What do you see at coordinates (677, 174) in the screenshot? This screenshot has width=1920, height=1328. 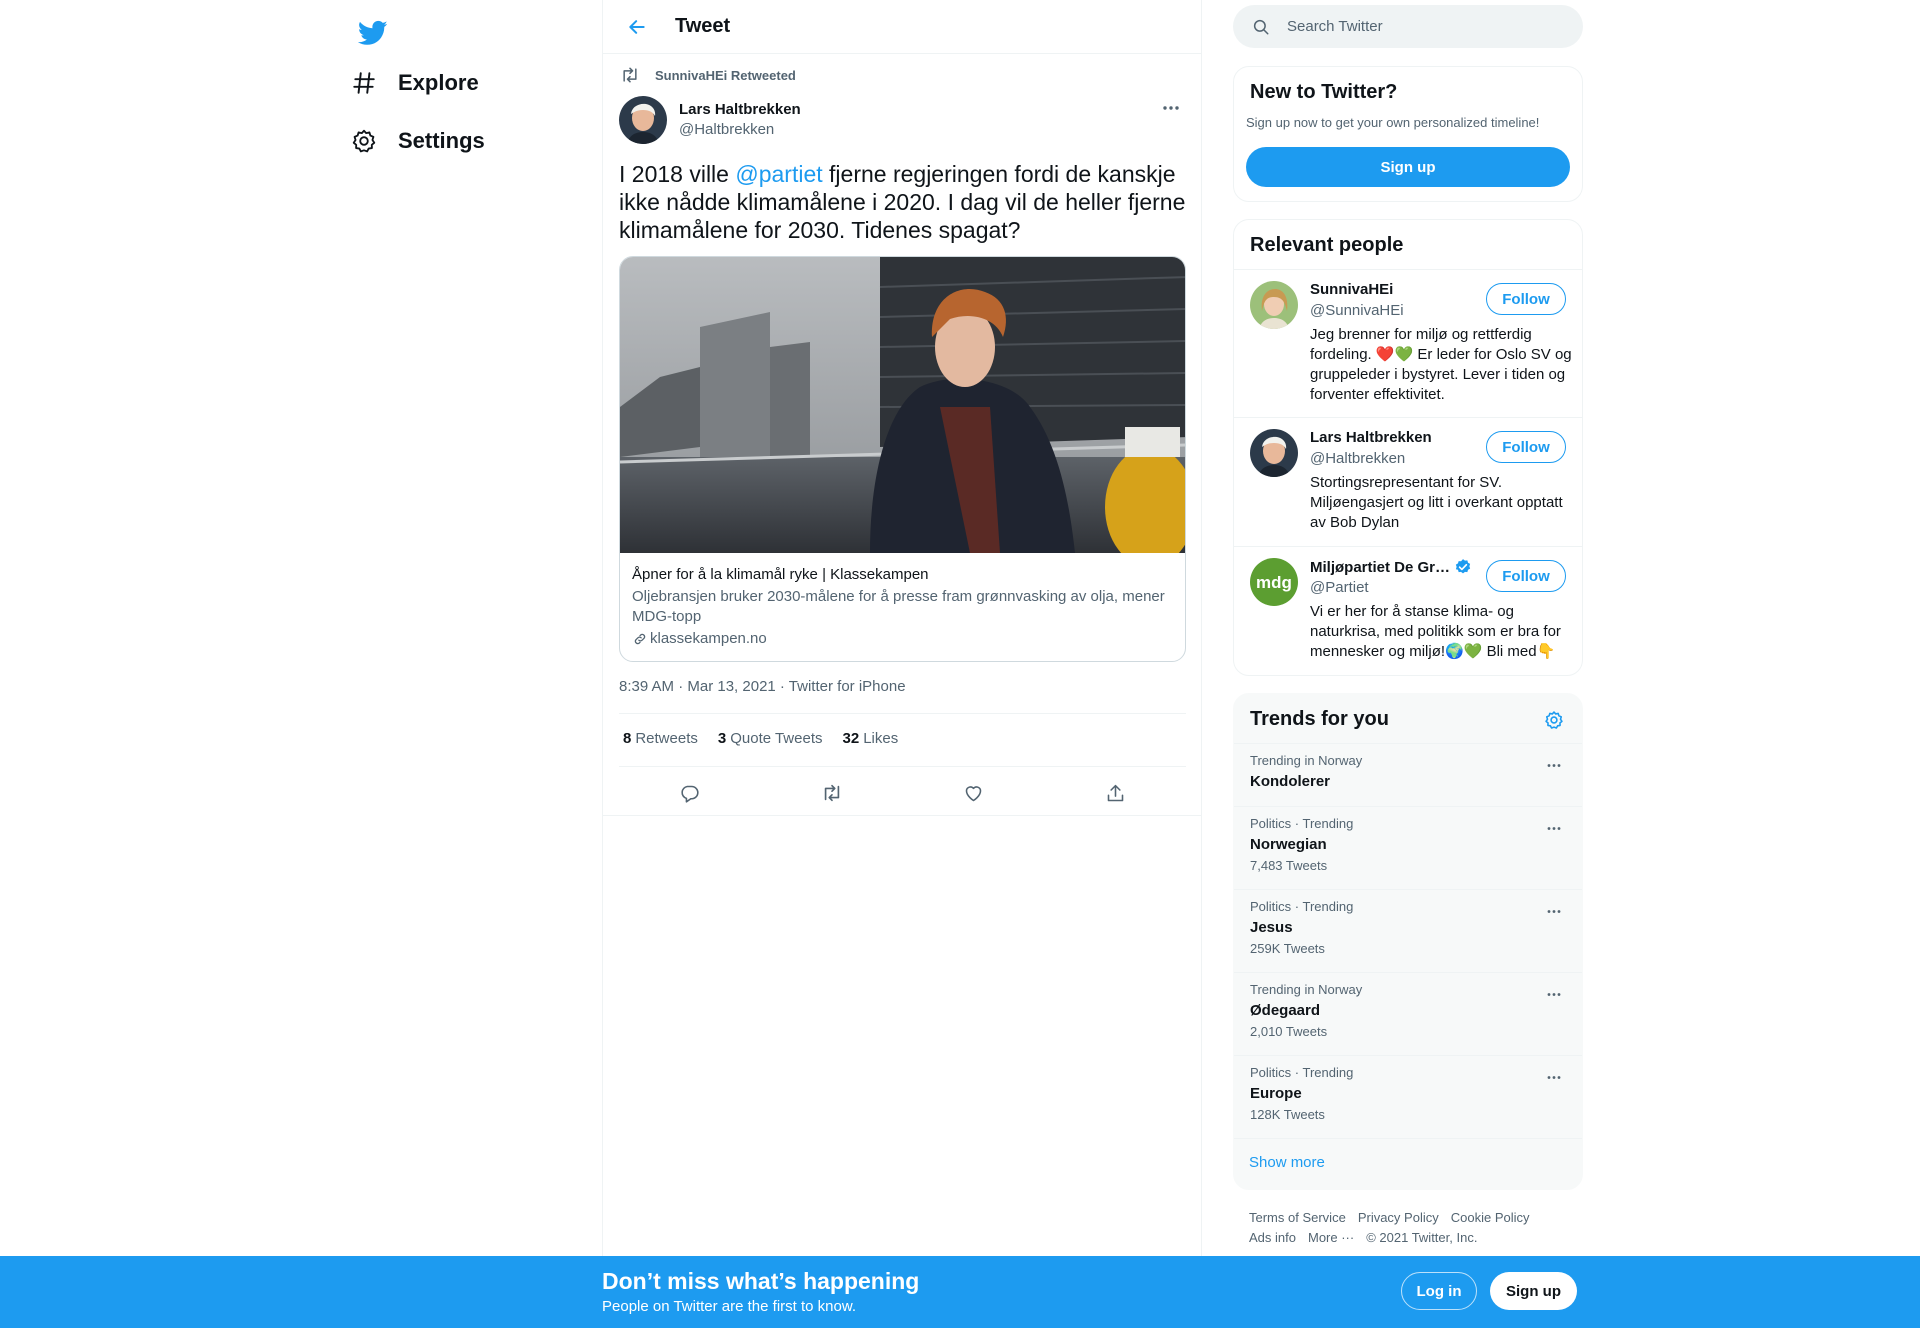 I see `tweet-text-part: I 2018 ville` at bounding box center [677, 174].